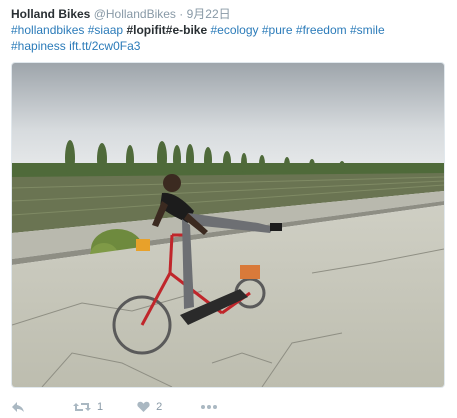 The height and width of the screenshot is (418, 457). What do you see at coordinates (135, 14) in the screenshot?
I see `author-handle: @HollandBikes` at bounding box center [135, 14].